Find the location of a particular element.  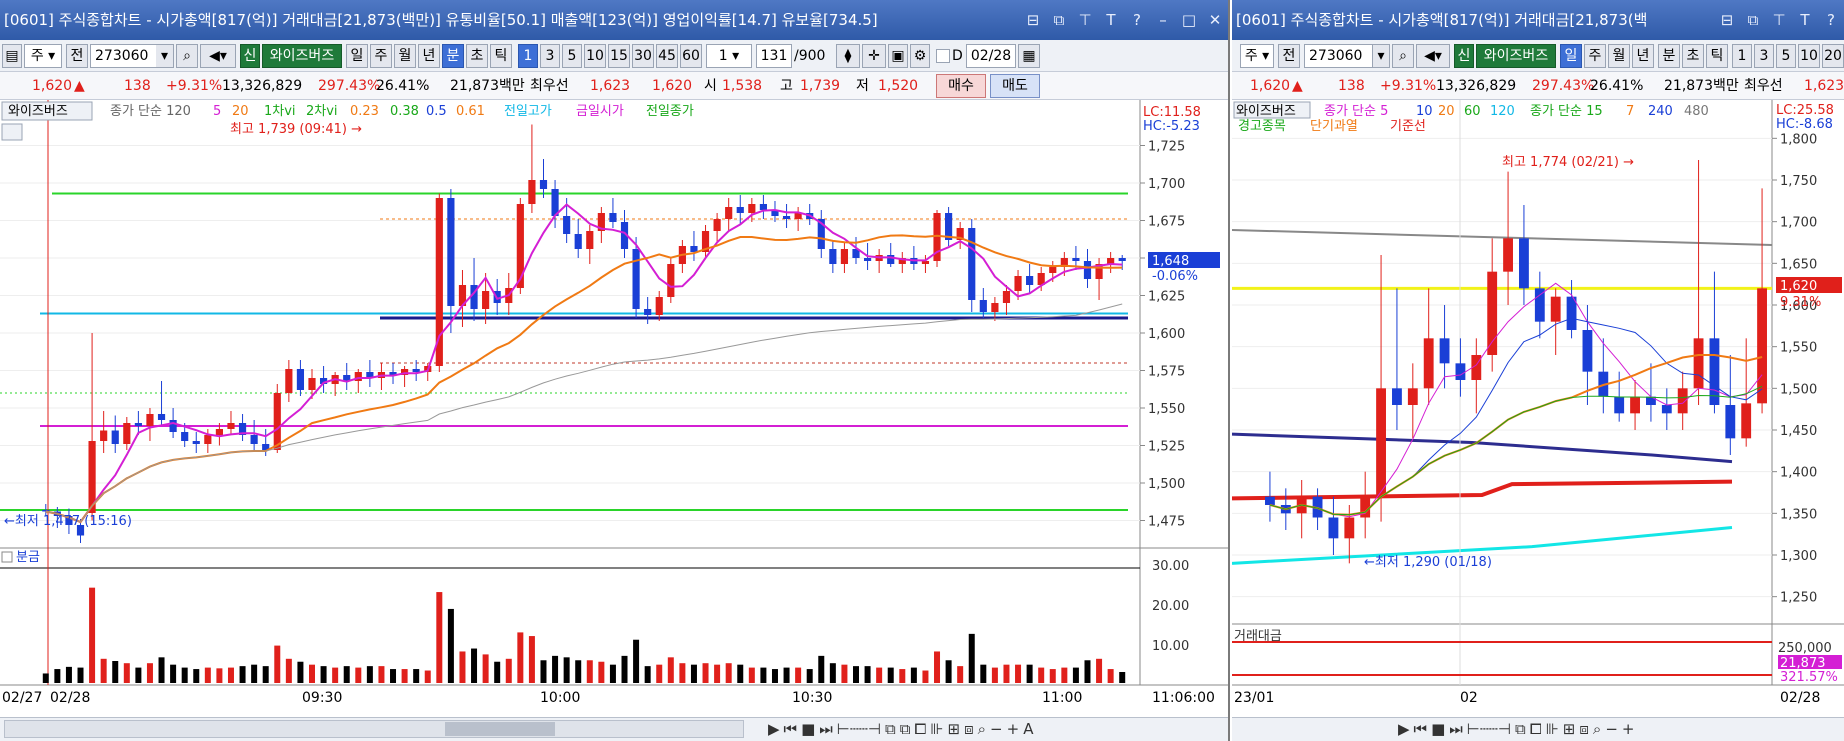

right-zoom-out-icon: − is located at coordinates (1611, 729).